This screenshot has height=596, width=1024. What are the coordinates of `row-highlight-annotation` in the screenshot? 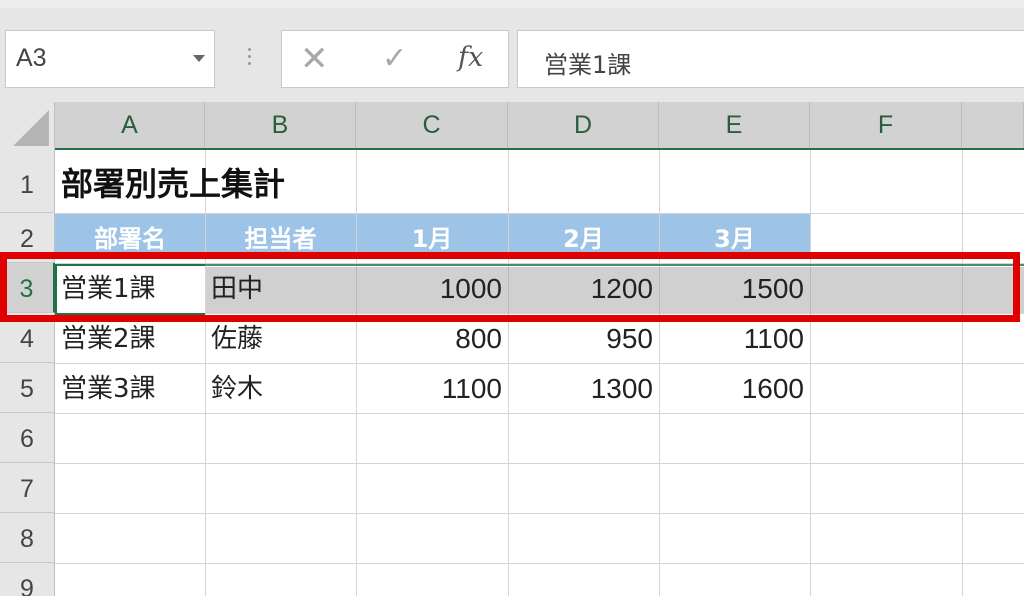 It's located at (510, 287).